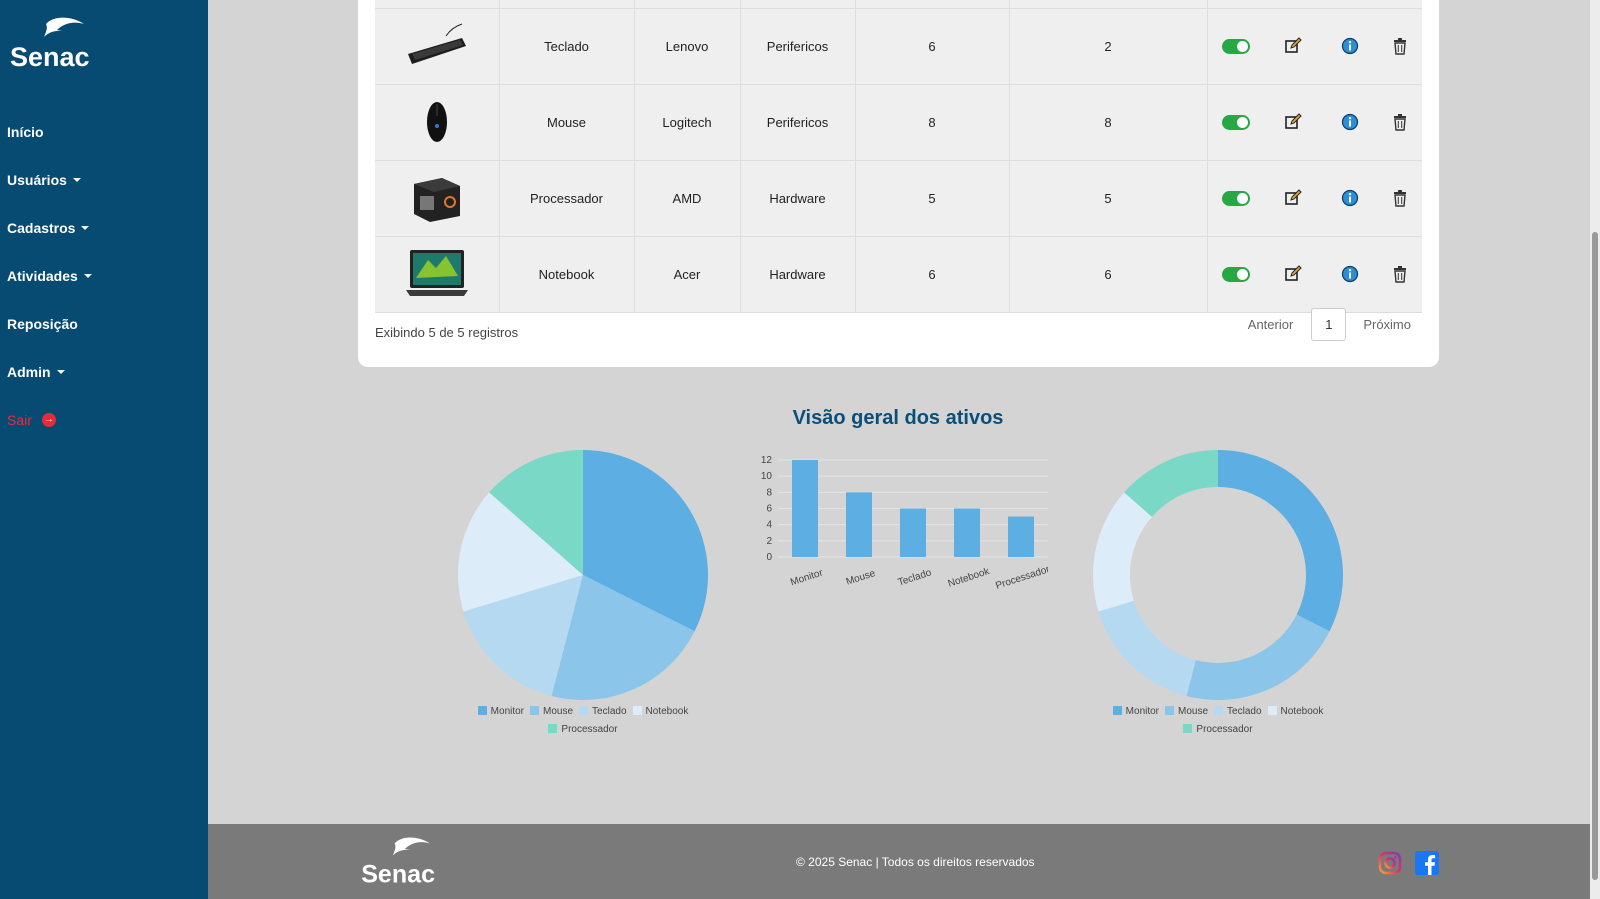  I want to click on status-cell, so click(1235, 46).